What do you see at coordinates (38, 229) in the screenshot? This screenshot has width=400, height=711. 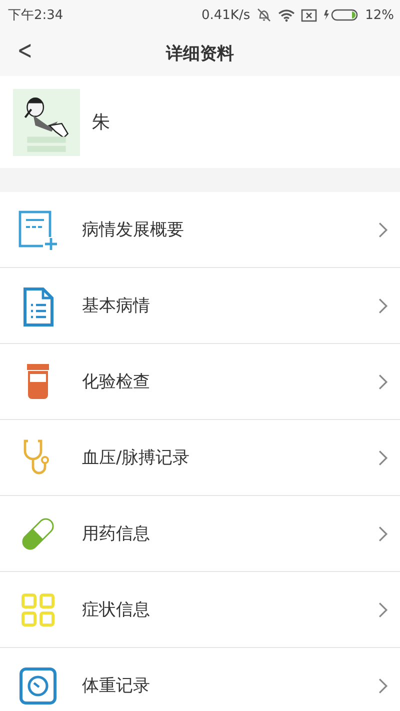 I see `note-plus-icon` at bounding box center [38, 229].